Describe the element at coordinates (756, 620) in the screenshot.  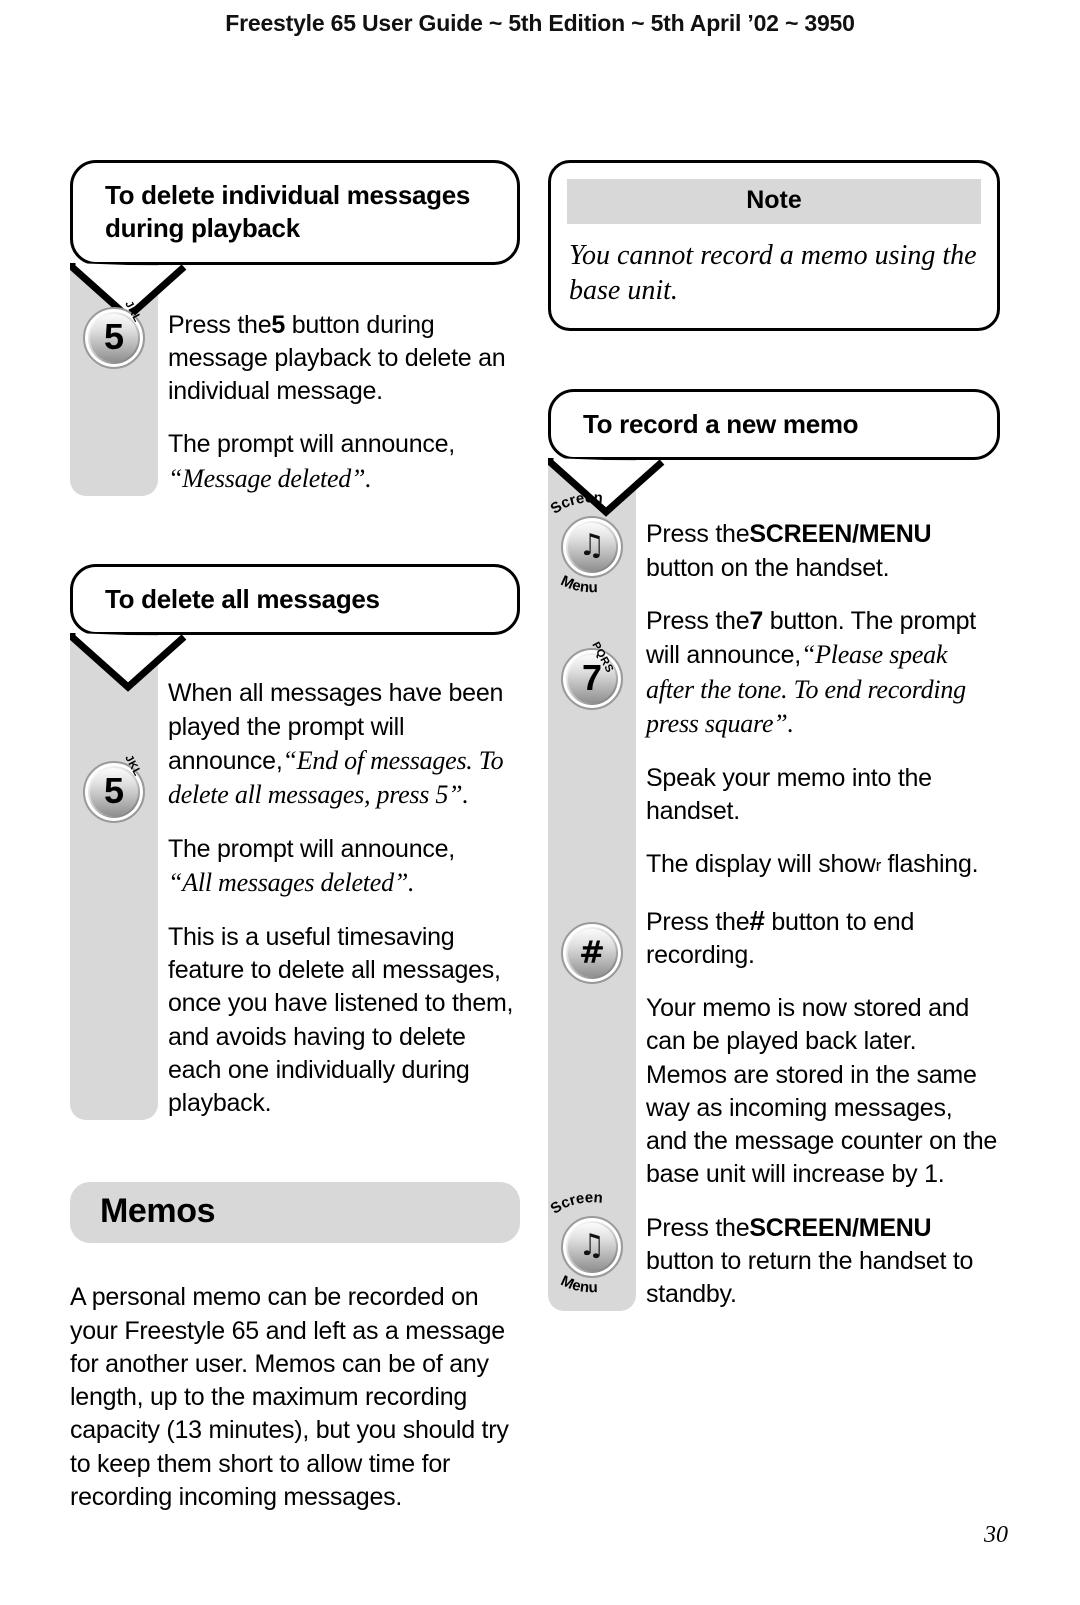
I see `text-emphasis: 7` at that location.